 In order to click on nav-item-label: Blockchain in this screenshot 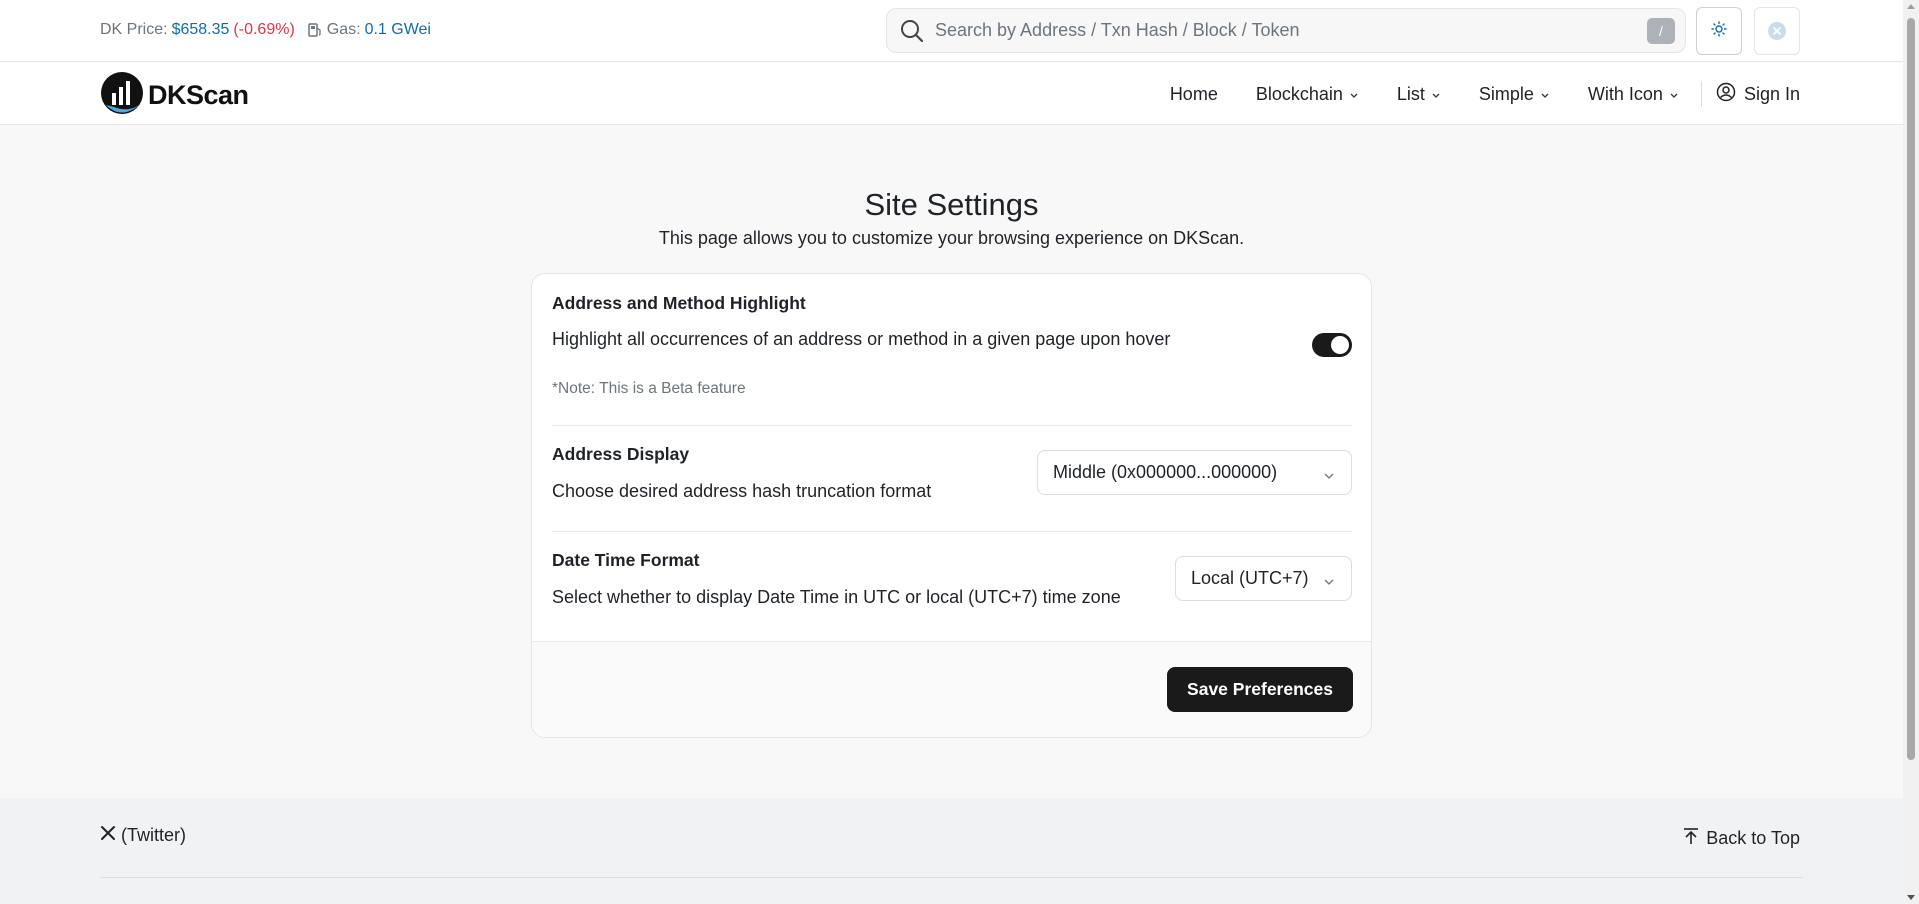, I will do `click(1299, 93)`.